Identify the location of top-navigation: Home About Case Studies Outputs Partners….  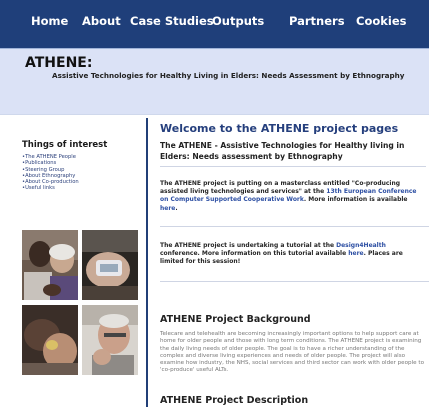
(214, 24).